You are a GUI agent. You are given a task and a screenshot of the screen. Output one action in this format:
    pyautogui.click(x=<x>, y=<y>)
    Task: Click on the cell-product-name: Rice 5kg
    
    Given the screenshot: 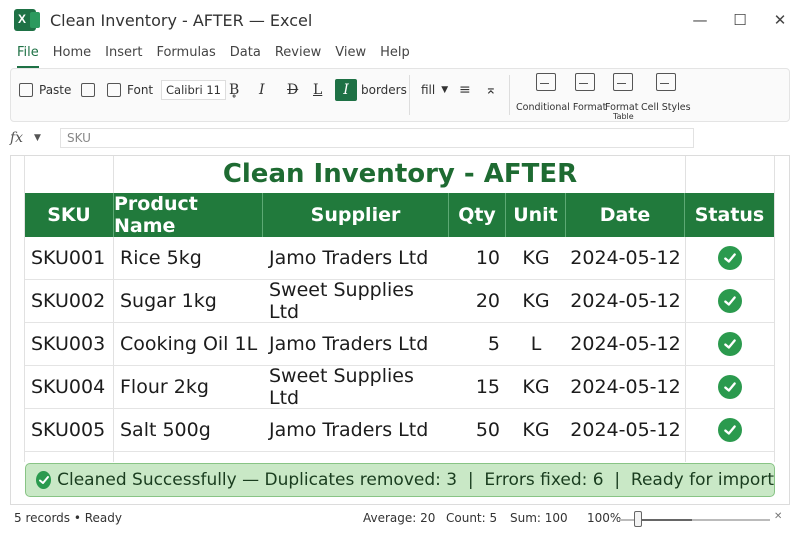 What is the action you would take?
    pyautogui.click(x=188, y=258)
    